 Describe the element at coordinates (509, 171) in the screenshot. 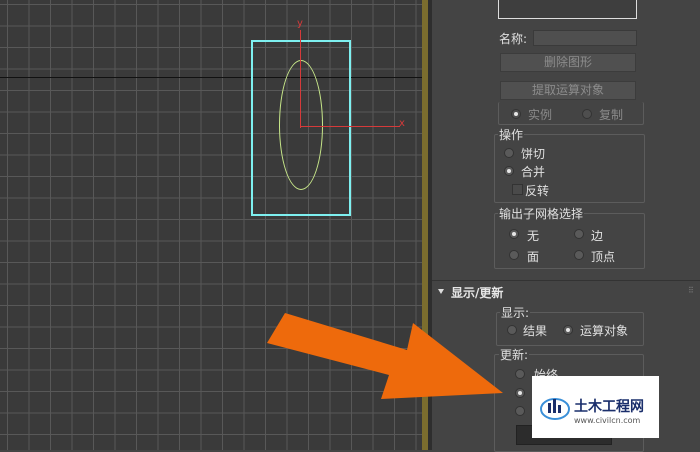

I see `radio-merge` at that location.